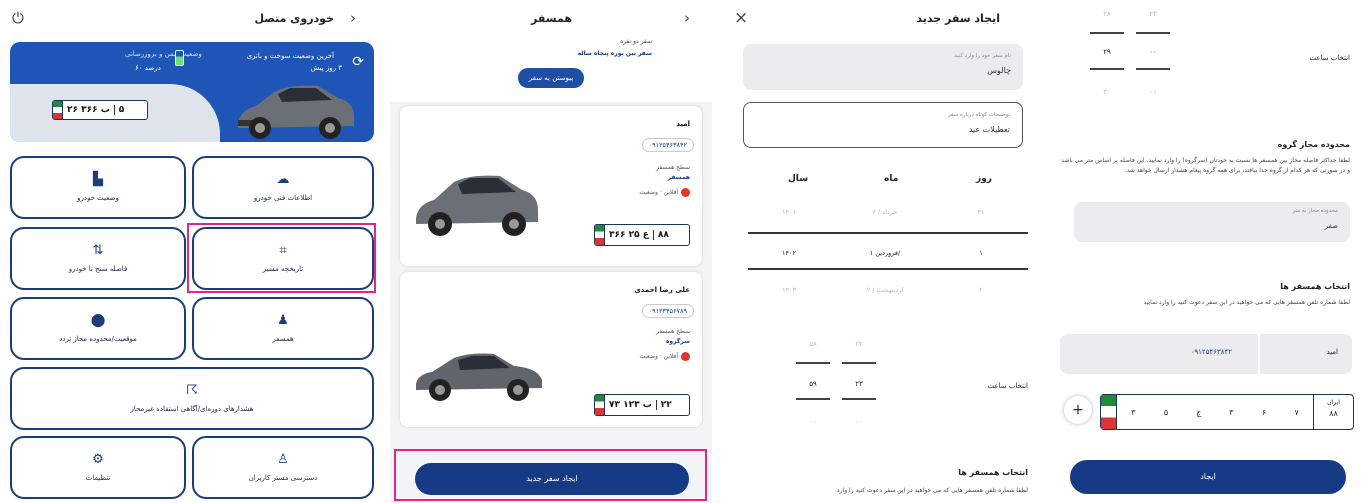 Image resolution: width=1362 pixels, height=503 pixels. Describe the element at coordinates (981, 290) in the screenshot. I see `day-option: ۲` at that location.